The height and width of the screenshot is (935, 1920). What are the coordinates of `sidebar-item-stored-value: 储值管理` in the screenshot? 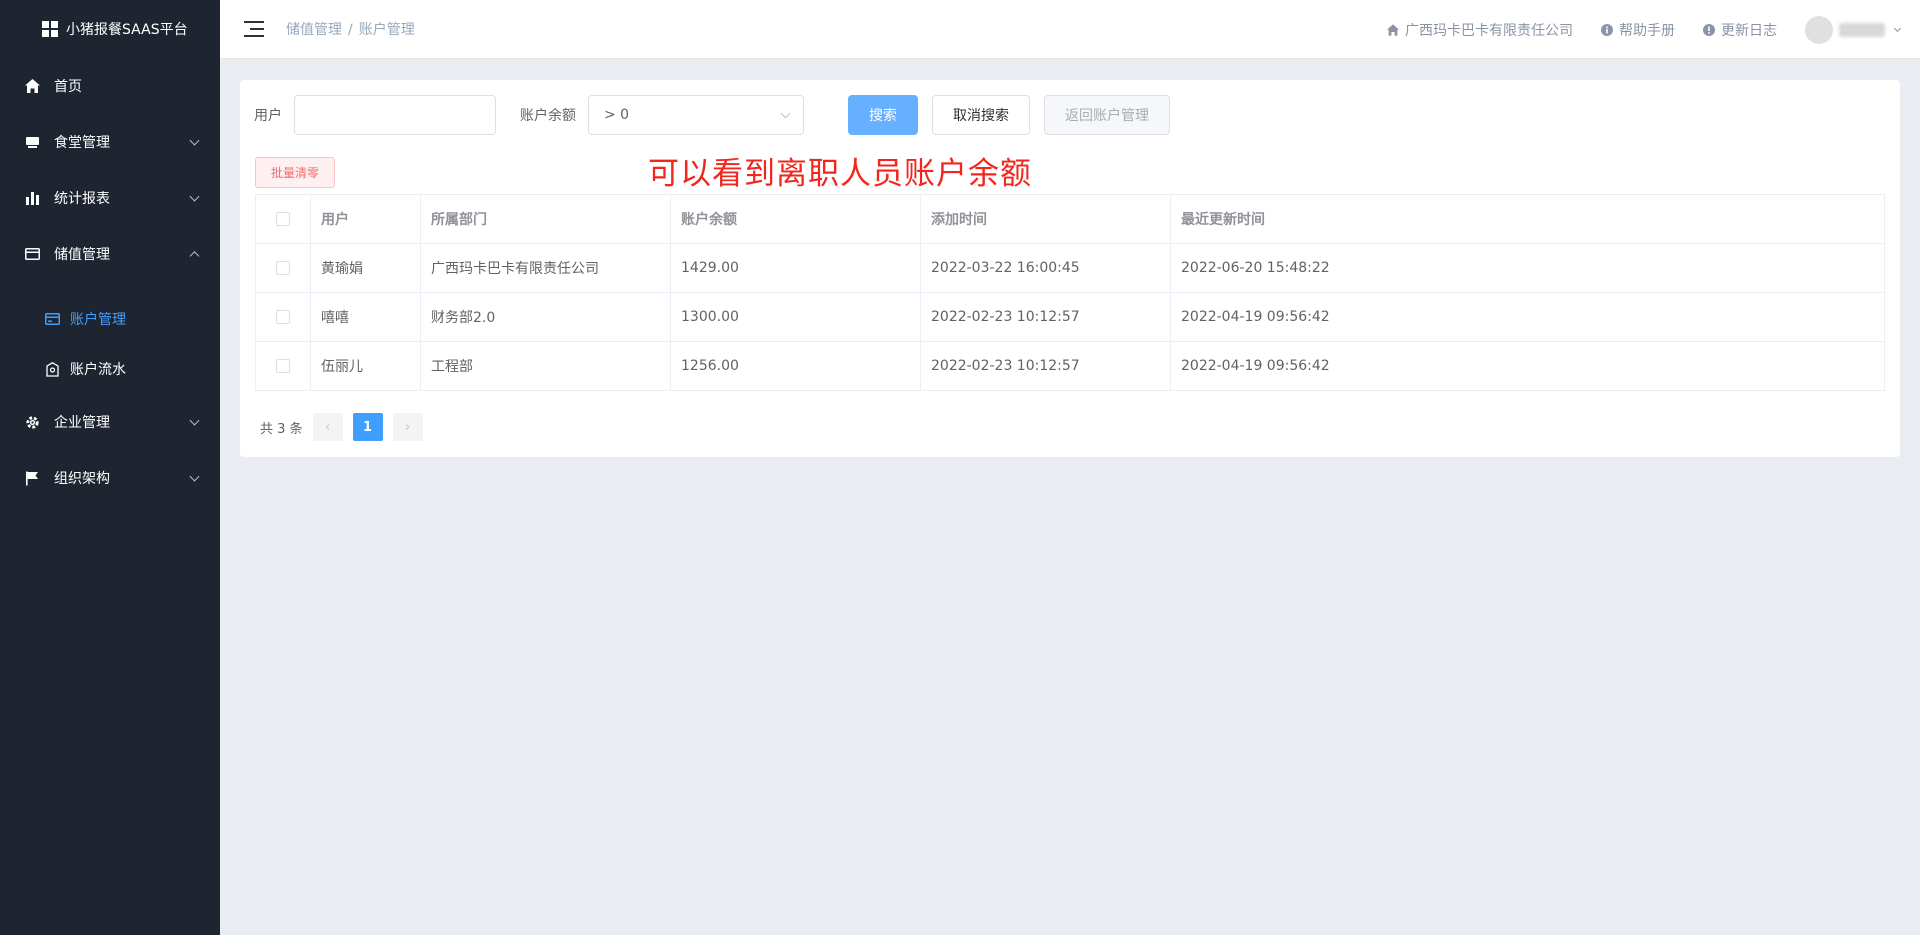 It's located at (110, 254).